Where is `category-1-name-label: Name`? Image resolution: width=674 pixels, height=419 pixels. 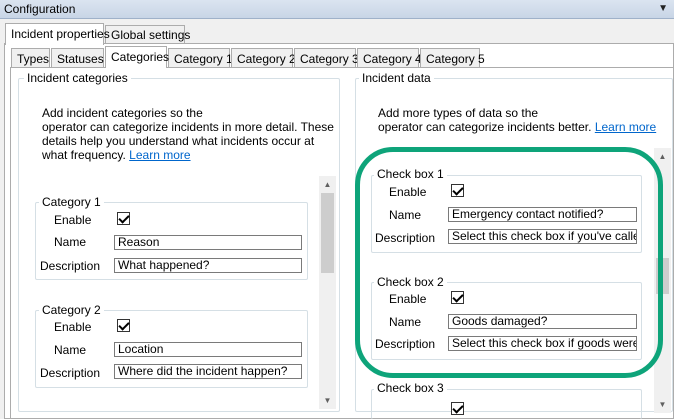
category-1-name-label: Name is located at coordinates (70, 242).